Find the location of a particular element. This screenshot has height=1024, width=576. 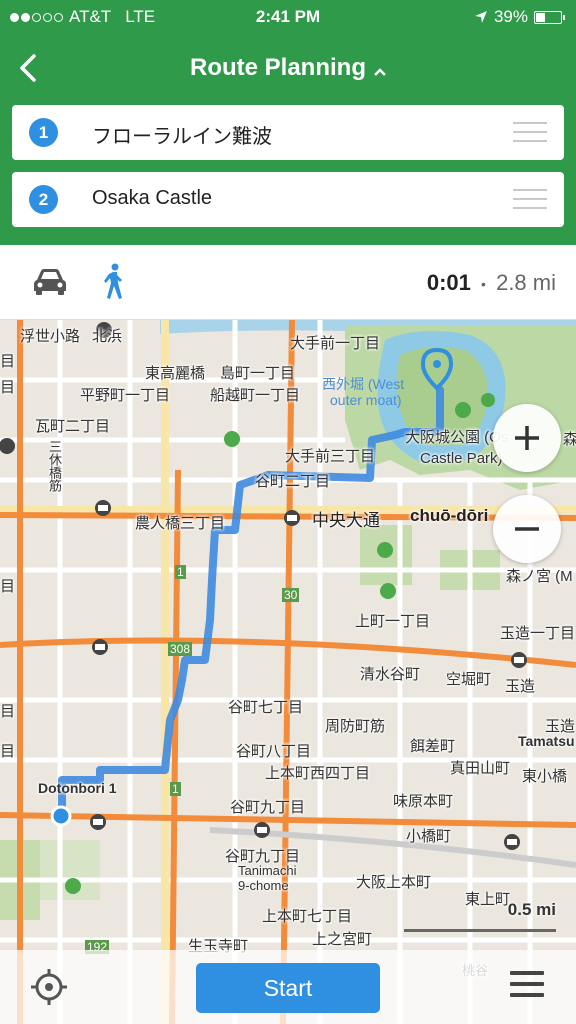

map-label: 上町一丁目 is located at coordinates (393, 621).